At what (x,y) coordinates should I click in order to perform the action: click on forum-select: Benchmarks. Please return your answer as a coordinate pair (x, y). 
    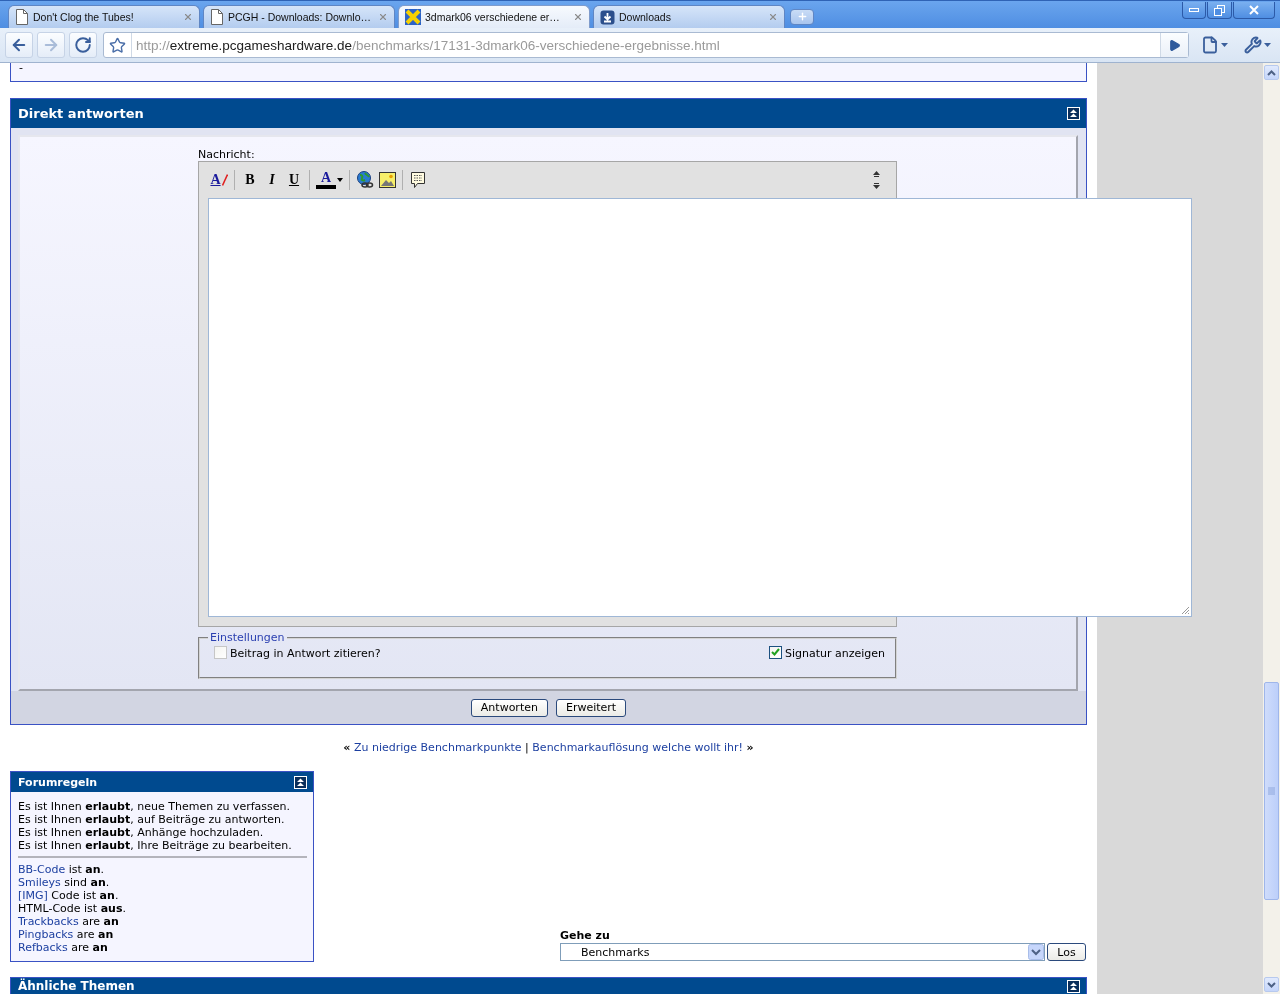
    Looking at the image, I should click on (802, 952).